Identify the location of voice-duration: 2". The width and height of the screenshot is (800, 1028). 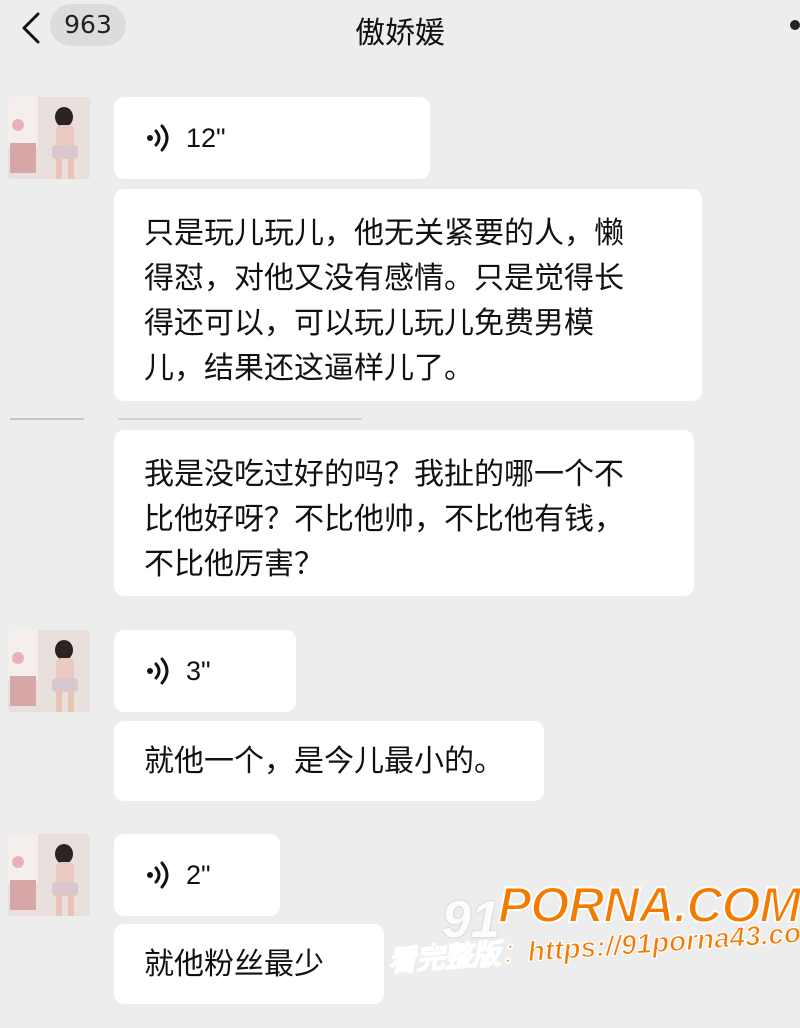
(198, 874).